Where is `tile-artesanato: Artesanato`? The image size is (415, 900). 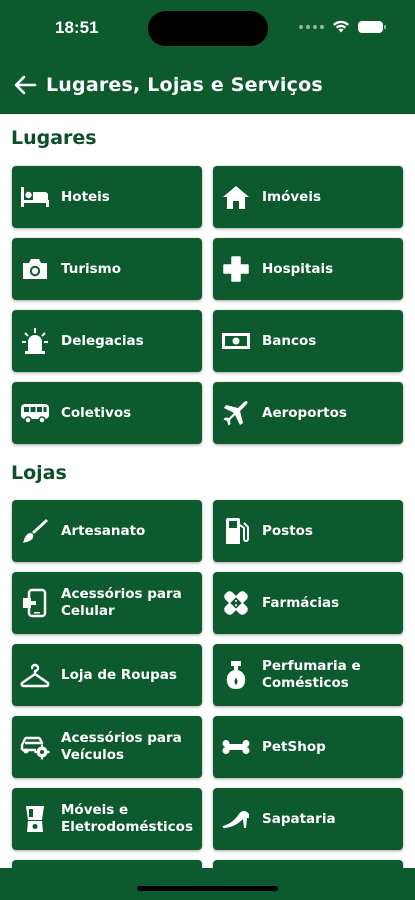
tile-artesanato: Artesanato is located at coordinates (107, 531).